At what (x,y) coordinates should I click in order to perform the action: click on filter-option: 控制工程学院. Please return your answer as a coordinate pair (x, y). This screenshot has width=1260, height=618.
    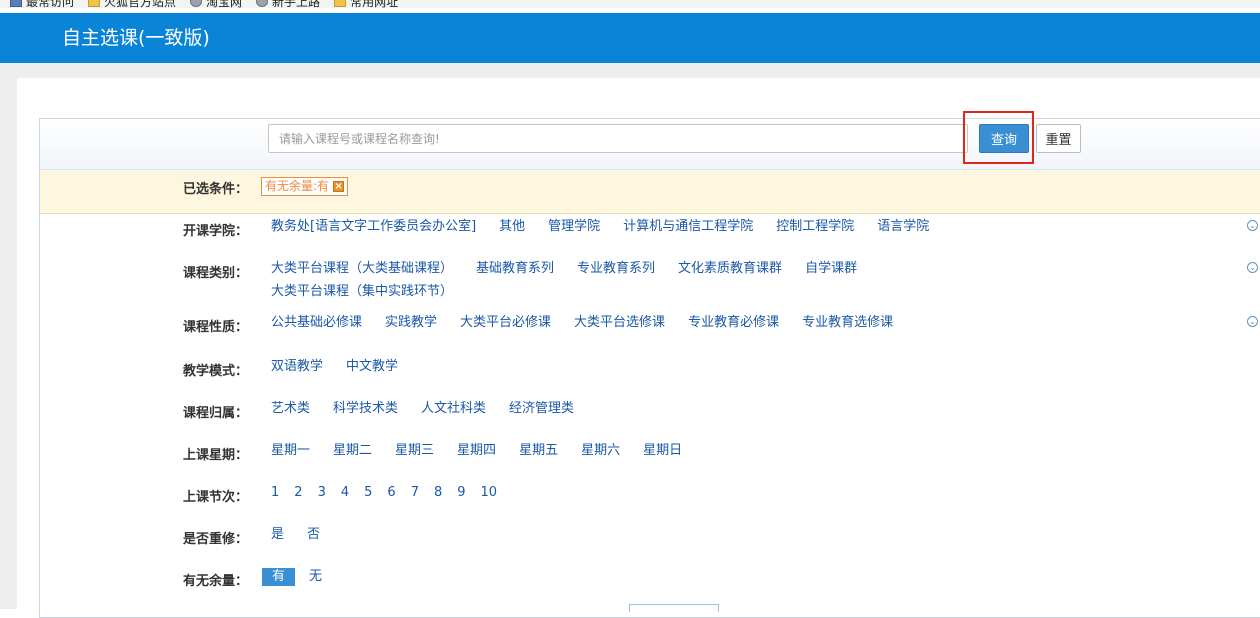
    Looking at the image, I should click on (815, 227).